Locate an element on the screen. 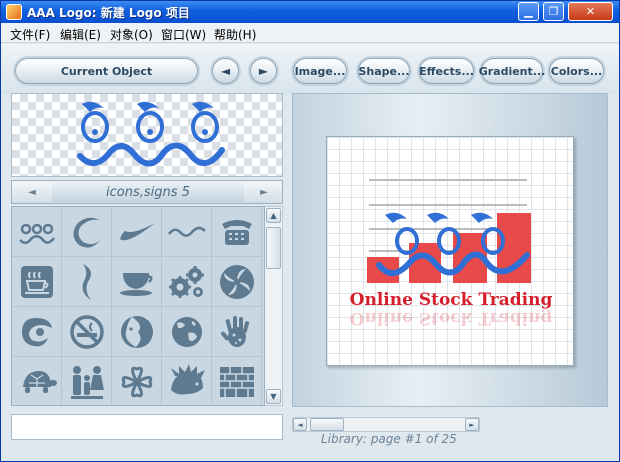 This screenshot has height=462, width=620. telephone-icon is located at coordinates (236, 232).